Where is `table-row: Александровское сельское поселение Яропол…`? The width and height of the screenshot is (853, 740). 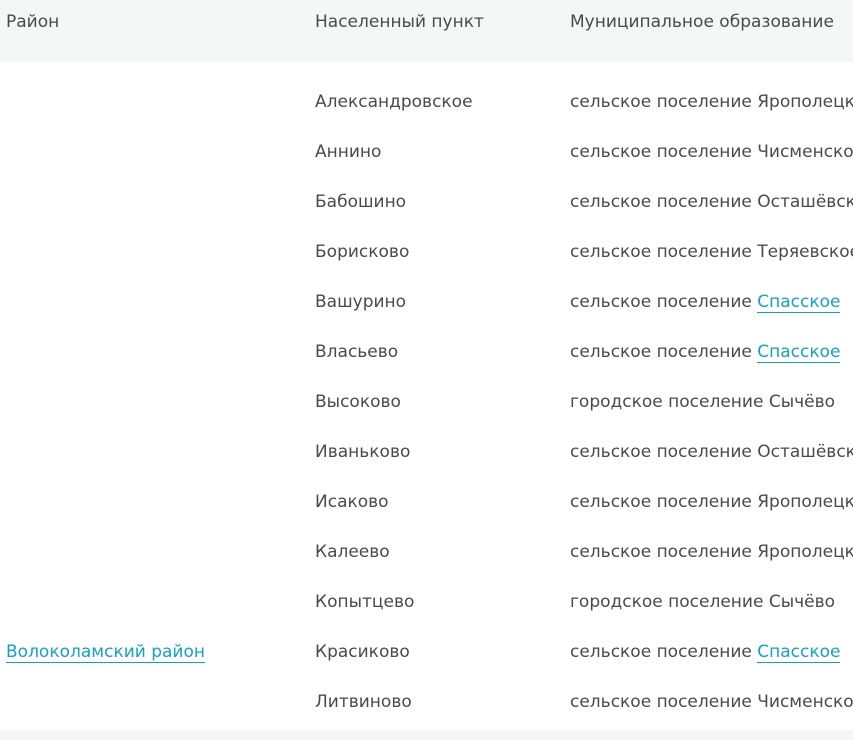 table-row: Александровское сельское поселение Яропол… is located at coordinates (426, 117).